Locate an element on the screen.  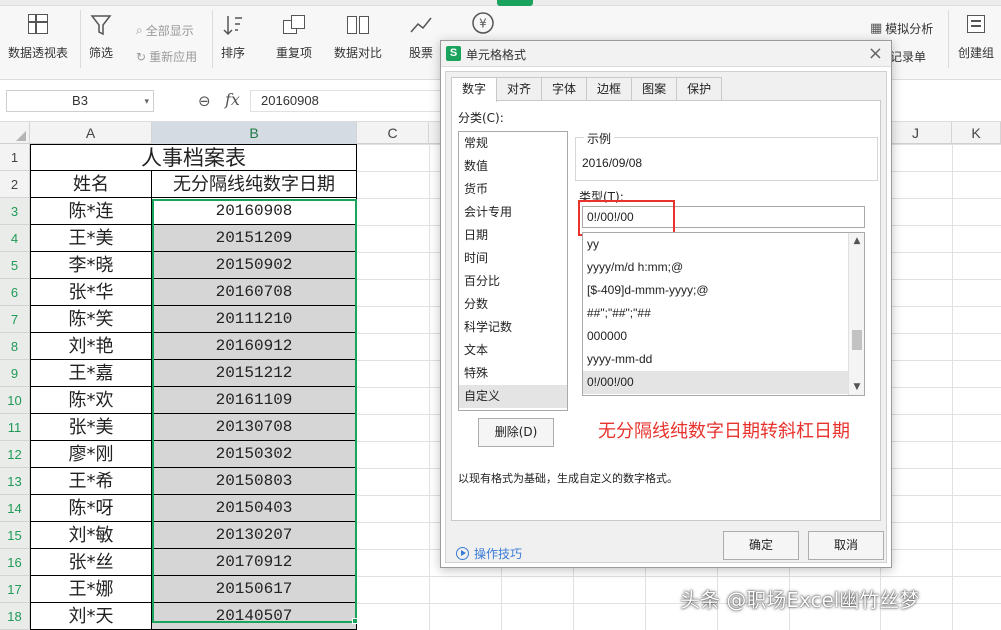
tab-protection: 保护 is located at coordinates (699, 89).